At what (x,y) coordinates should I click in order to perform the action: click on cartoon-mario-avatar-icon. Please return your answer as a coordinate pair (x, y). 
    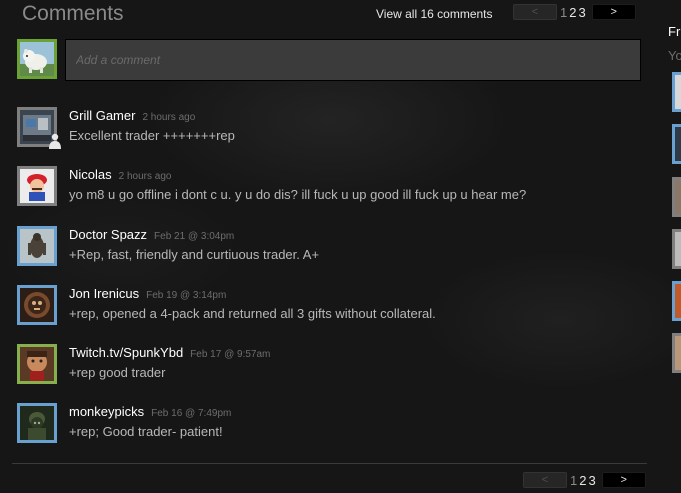
    Looking at the image, I should click on (37, 186).